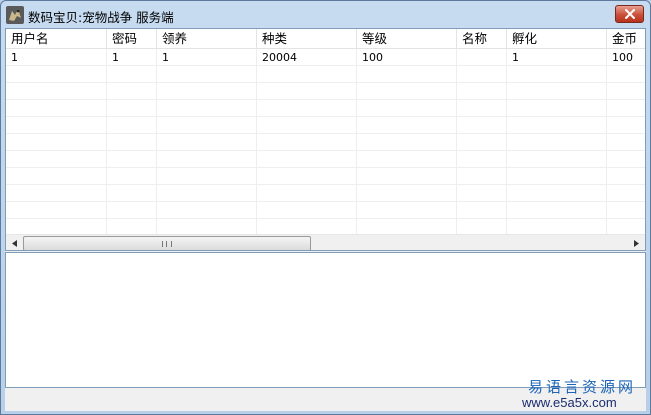  Describe the element at coordinates (482, 57) in the screenshot. I see `cell-name` at that location.